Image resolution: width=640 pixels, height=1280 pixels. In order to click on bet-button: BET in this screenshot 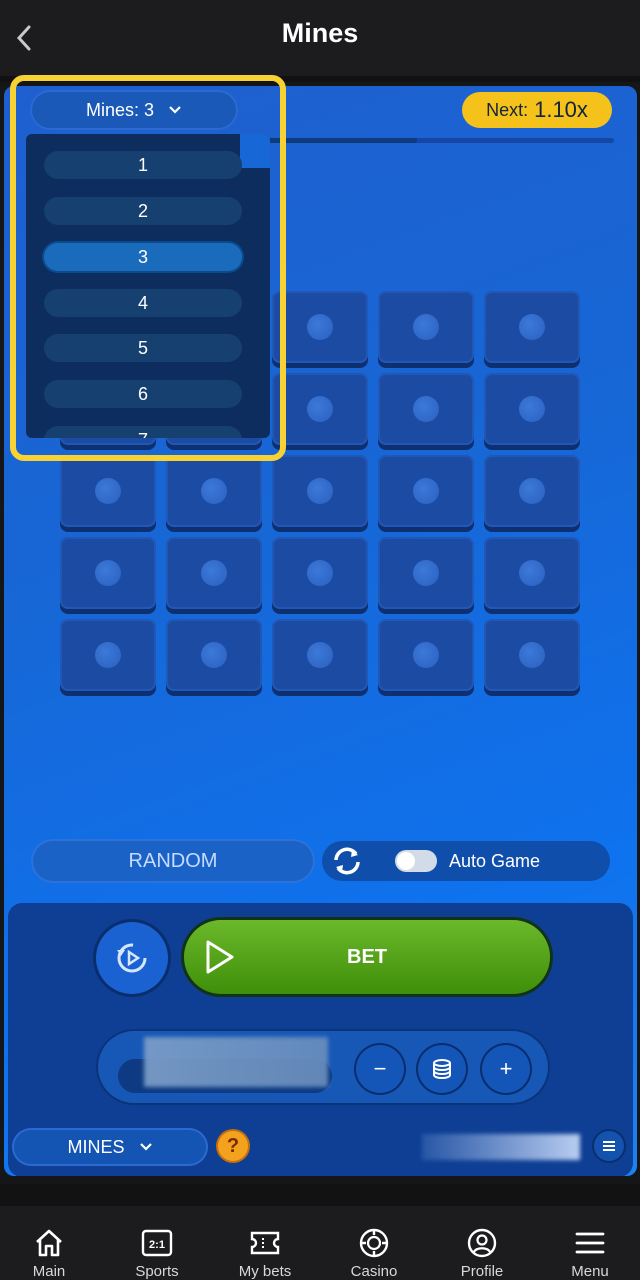, I will do `click(367, 957)`.